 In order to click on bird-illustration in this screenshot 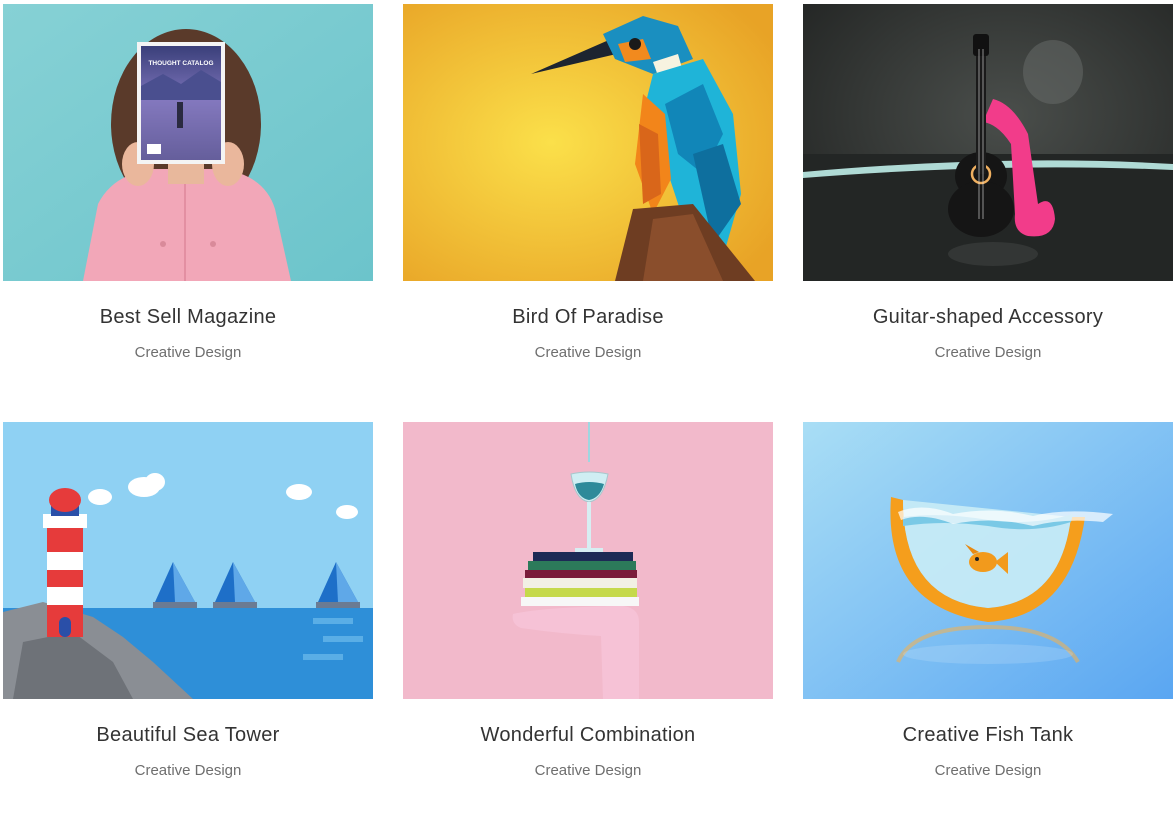, I will do `click(588, 142)`.